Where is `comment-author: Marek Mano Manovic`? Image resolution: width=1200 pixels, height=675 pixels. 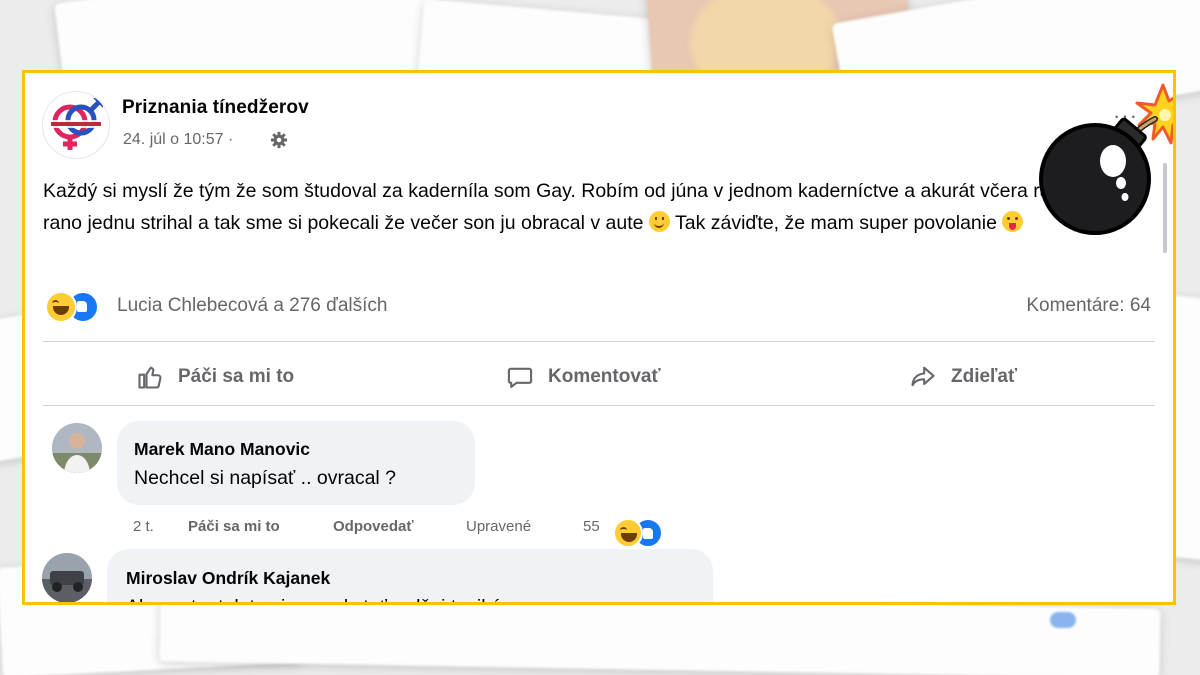
comment-author: Marek Mano Manovic is located at coordinates (222, 449).